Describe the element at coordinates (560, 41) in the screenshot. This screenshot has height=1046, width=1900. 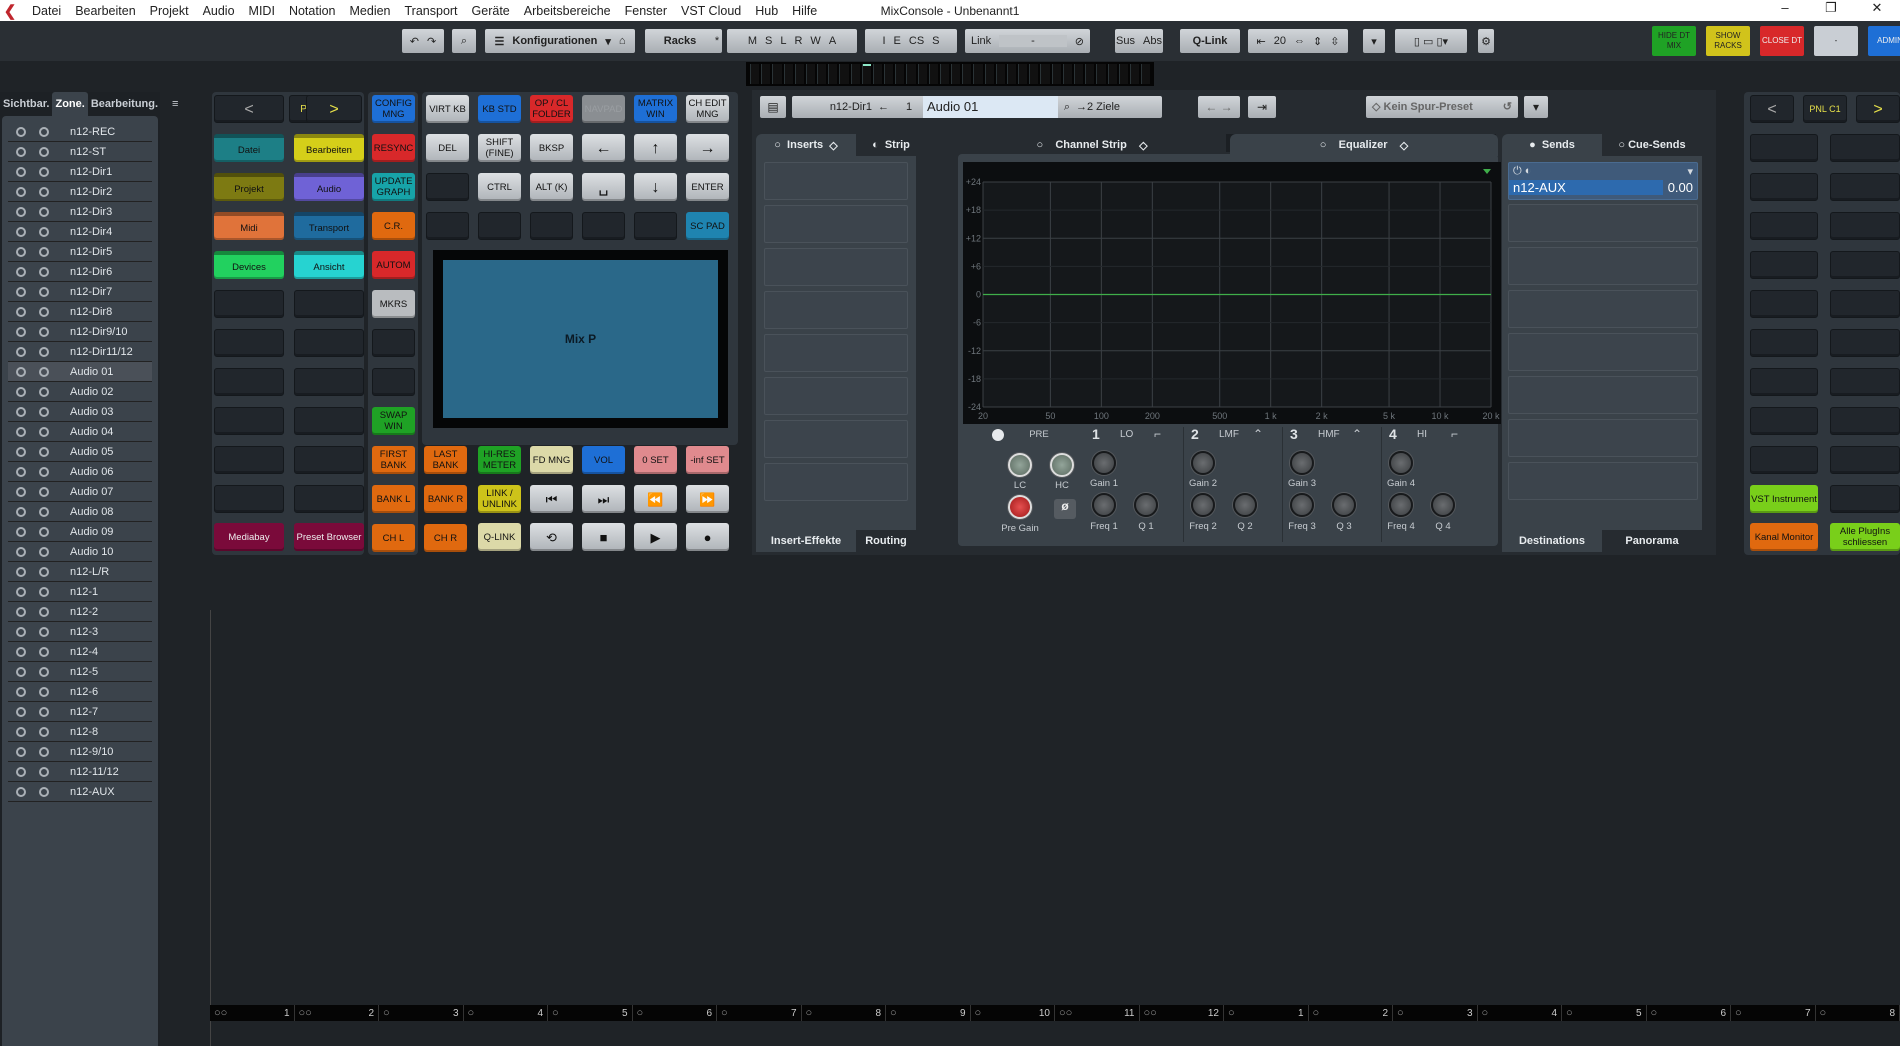
I see `configurations-dropdown: ☰ Konfigurationen ▾ ⌂` at that location.